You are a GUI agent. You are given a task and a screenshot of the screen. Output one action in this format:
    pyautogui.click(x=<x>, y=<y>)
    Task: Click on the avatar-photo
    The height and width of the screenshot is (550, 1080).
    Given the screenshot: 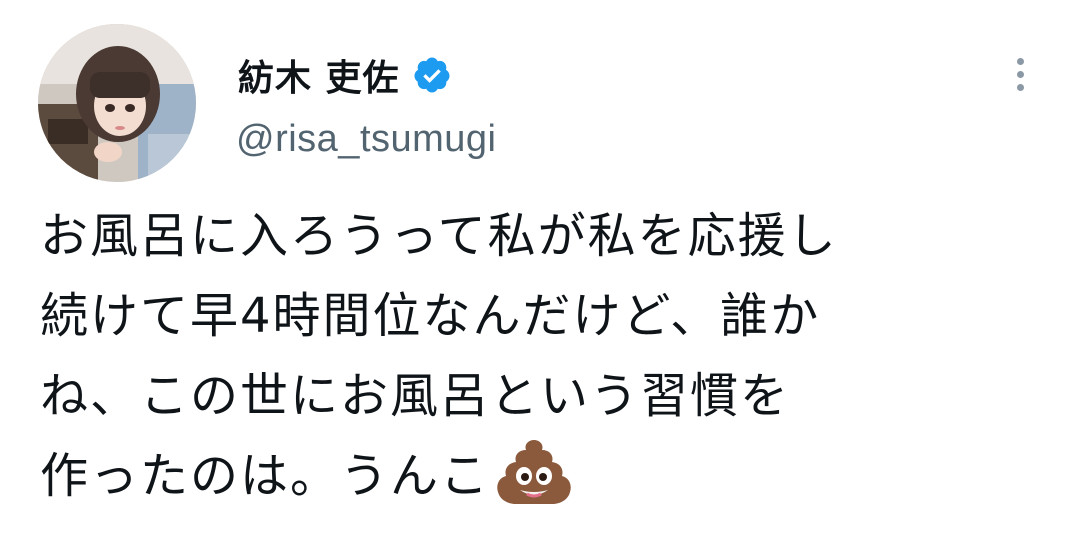 What is the action you would take?
    pyautogui.click(x=117, y=103)
    